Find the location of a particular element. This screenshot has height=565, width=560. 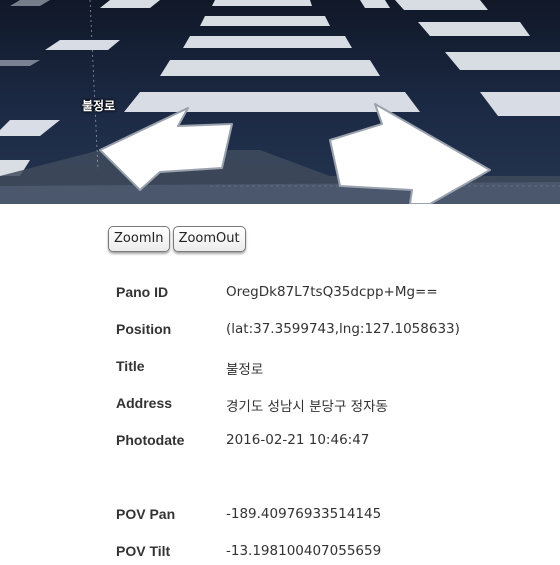

info-label: POV Tilt is located at coordinates (143, 551).